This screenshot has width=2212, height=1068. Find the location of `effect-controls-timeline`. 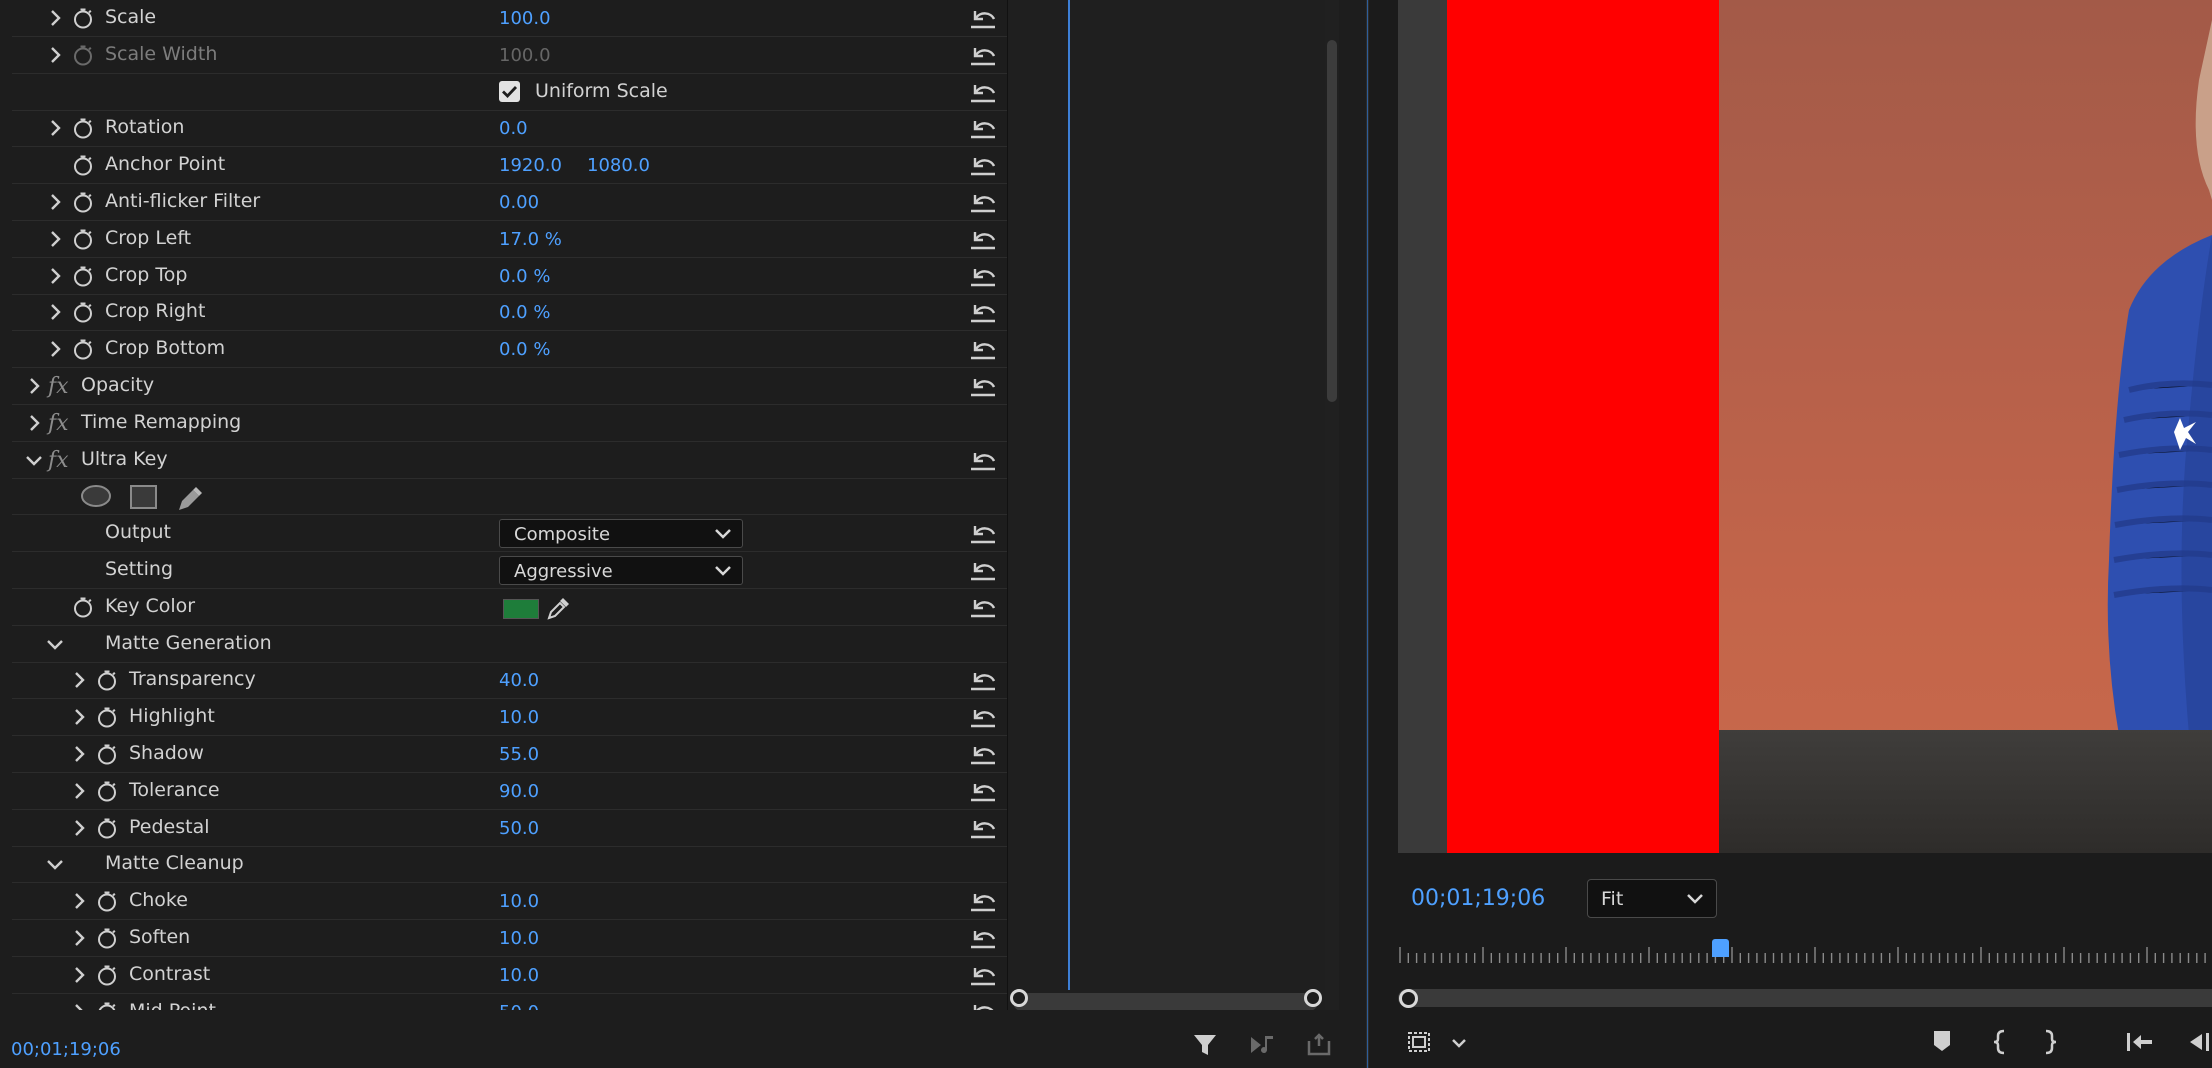

effect-controls-timeline is located at coordinates (1166, 505).